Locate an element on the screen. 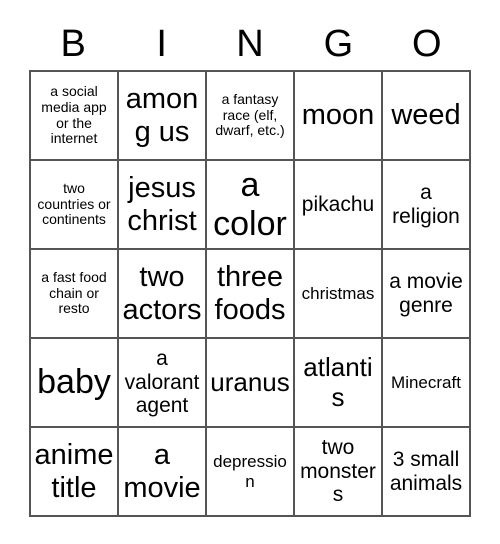  bingo-cell-label: a movie genre is located at coordinates (426, 293).